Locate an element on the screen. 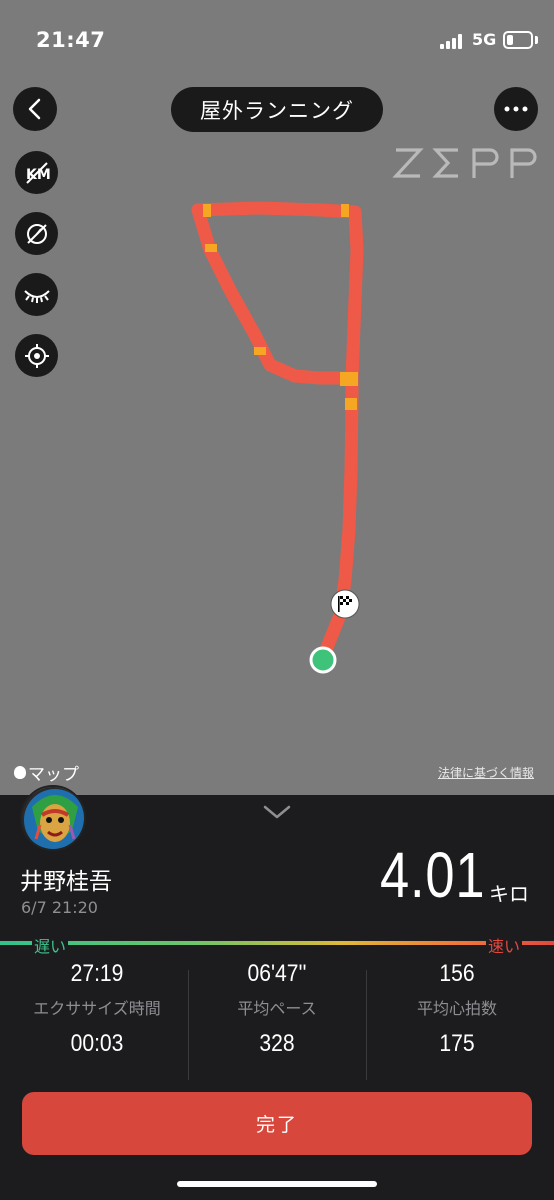 This screenshot has width=554, height=1200. route-path is located at coordinates (277, 434).